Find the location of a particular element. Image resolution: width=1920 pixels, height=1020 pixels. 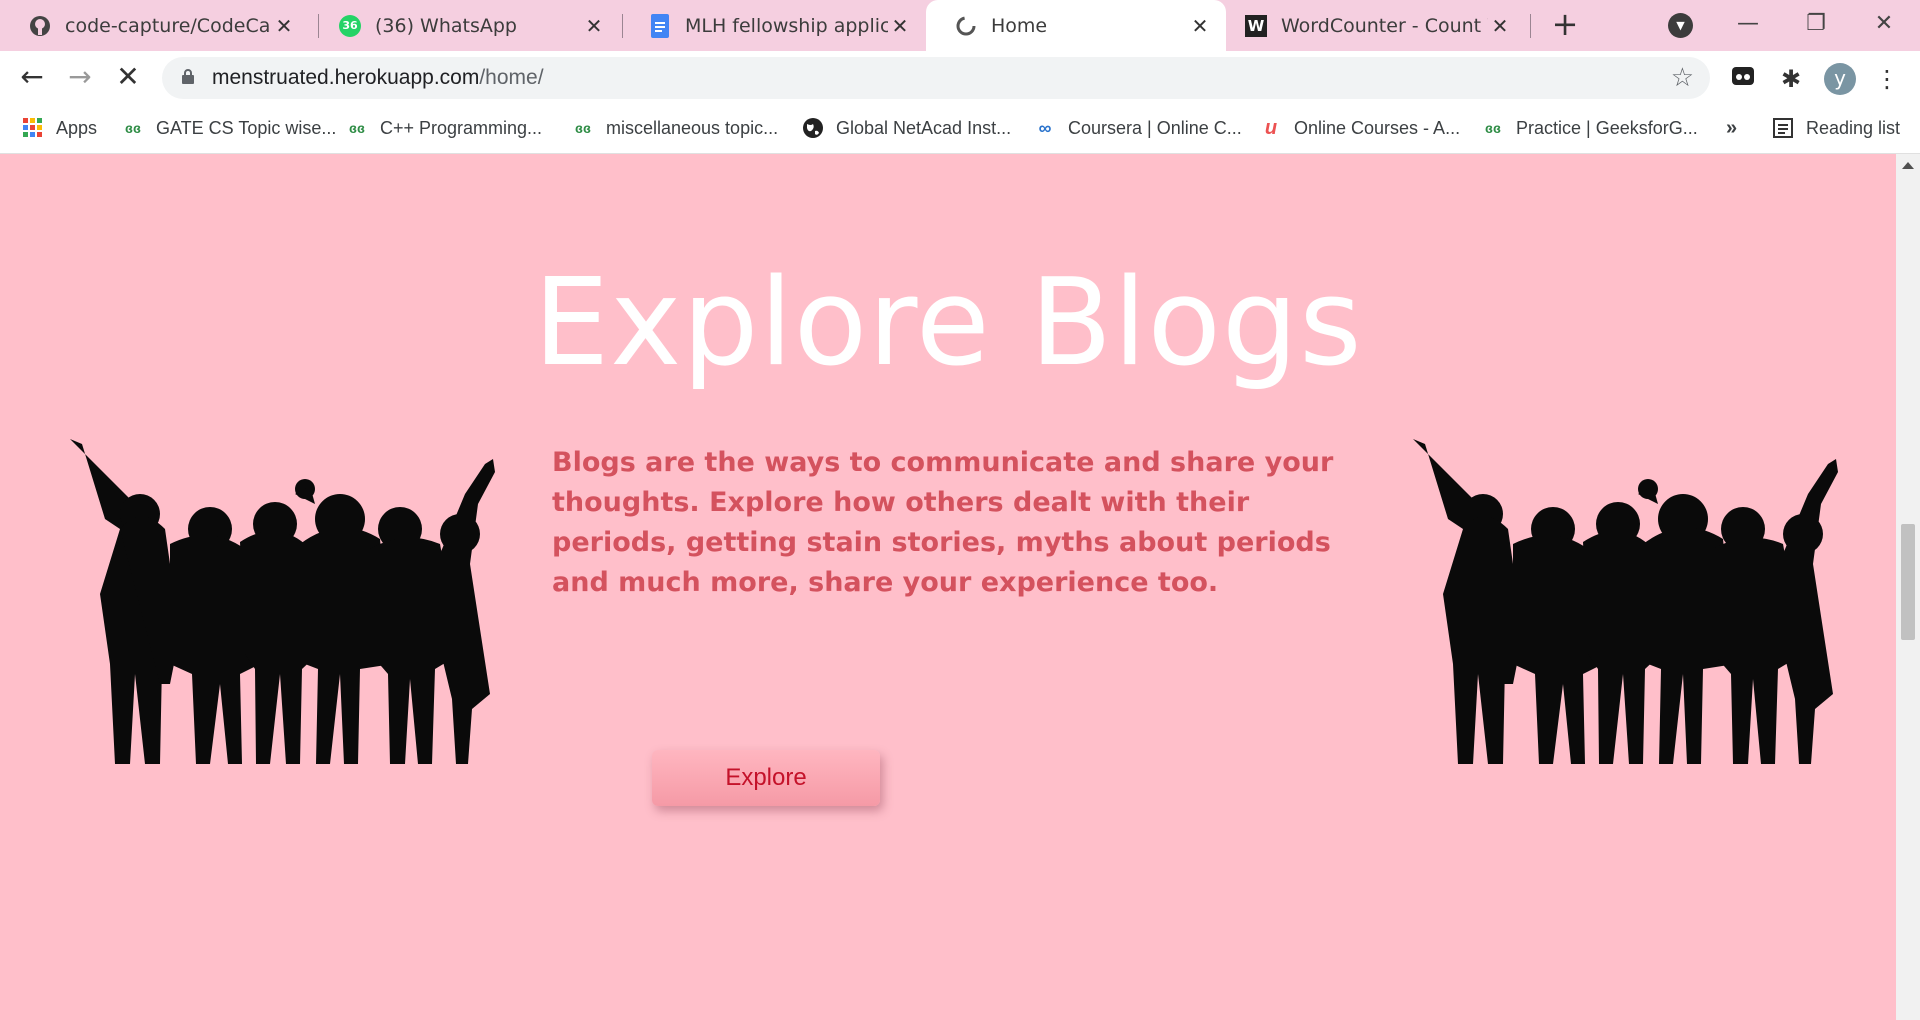

tab-manager-extension-icon is located at coordinates (1743, 79).